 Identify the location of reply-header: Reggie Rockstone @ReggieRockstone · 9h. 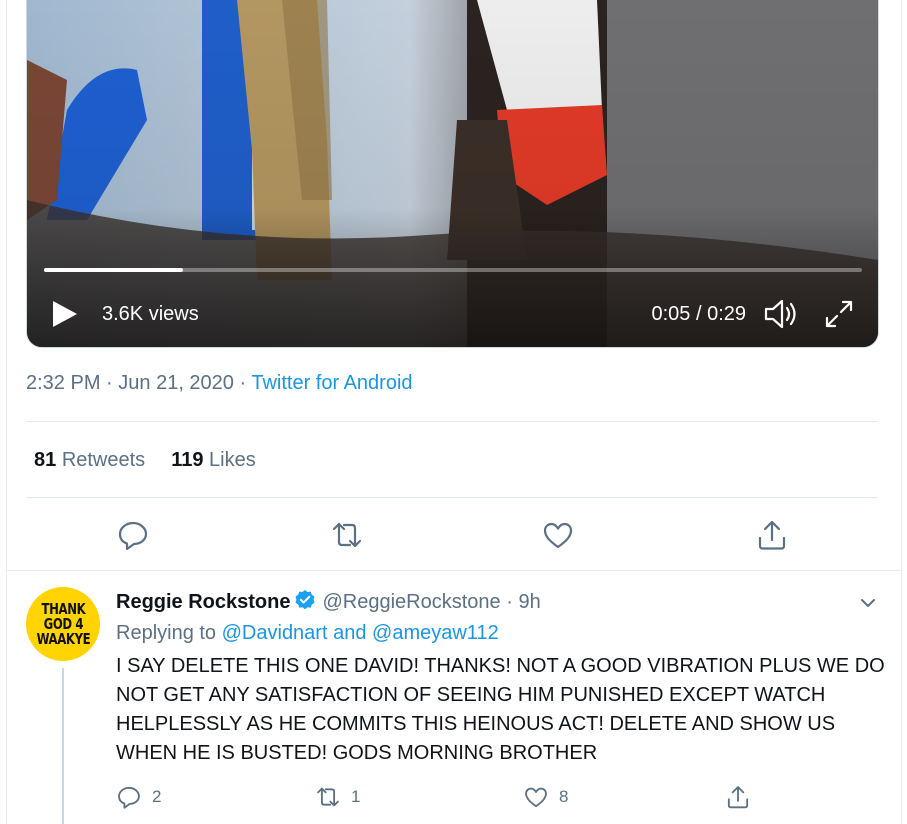
(328, 601).